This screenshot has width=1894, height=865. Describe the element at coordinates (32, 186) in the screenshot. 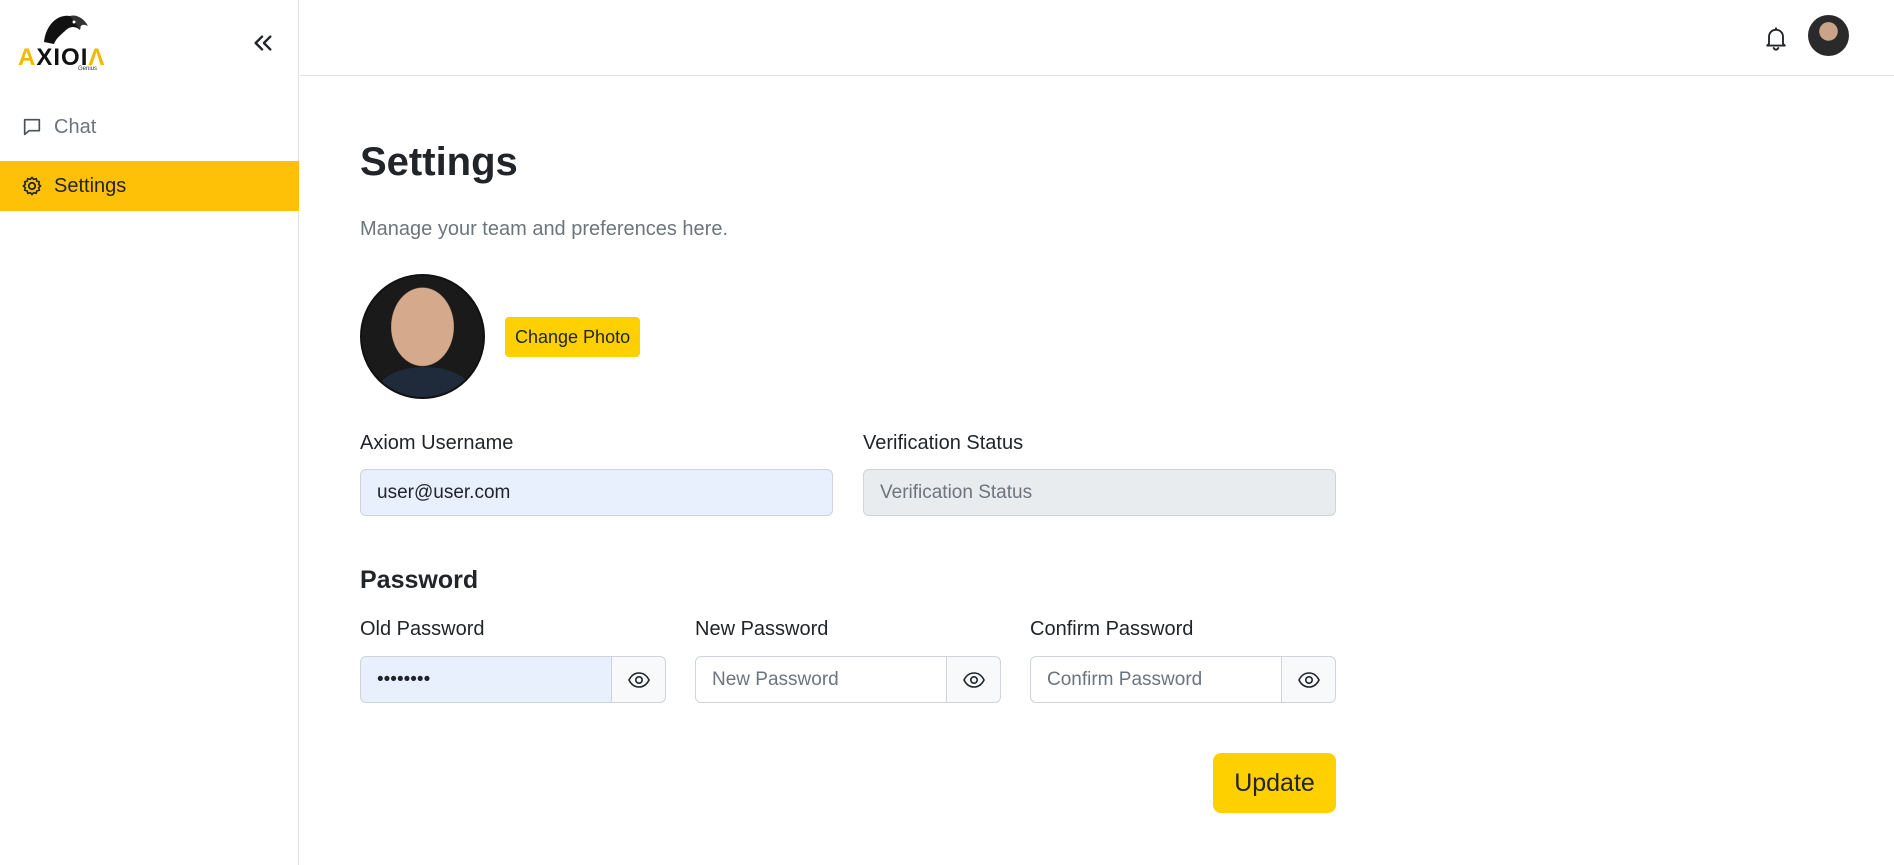

I see `gear-icon` at that location.